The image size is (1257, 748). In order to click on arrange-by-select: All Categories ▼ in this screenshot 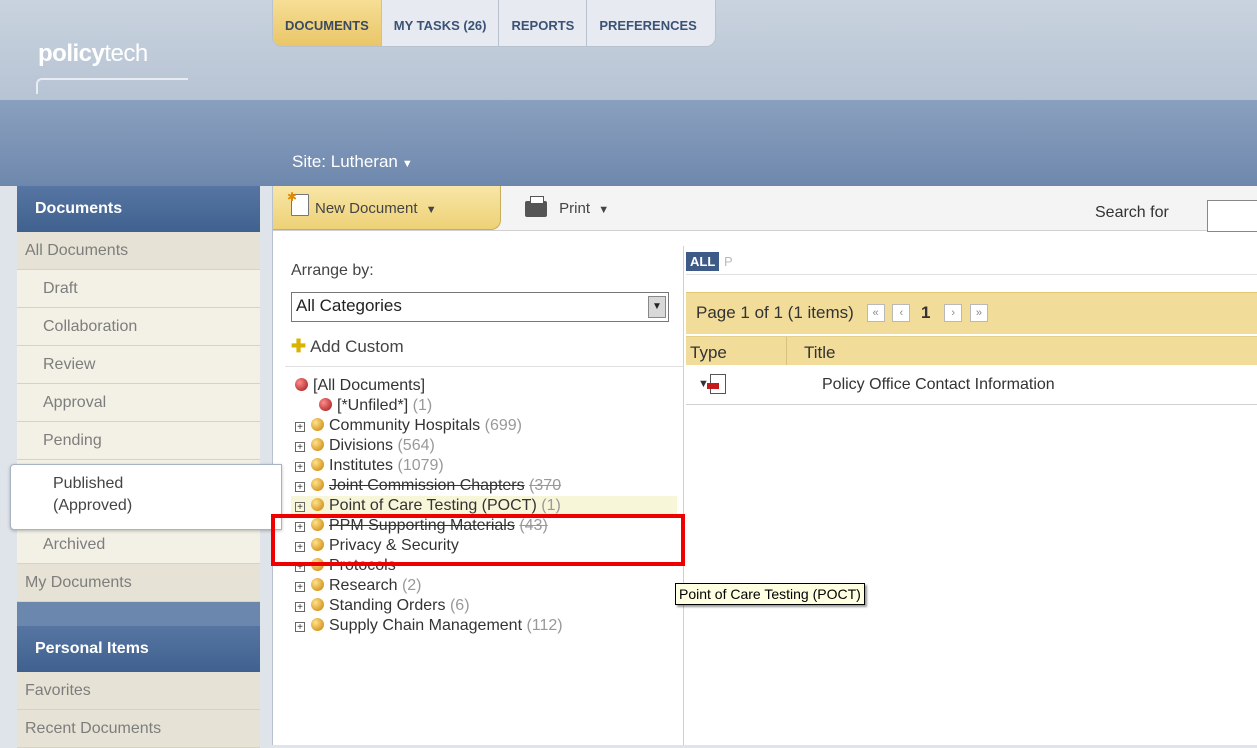, I will do `click(480, 307)`.